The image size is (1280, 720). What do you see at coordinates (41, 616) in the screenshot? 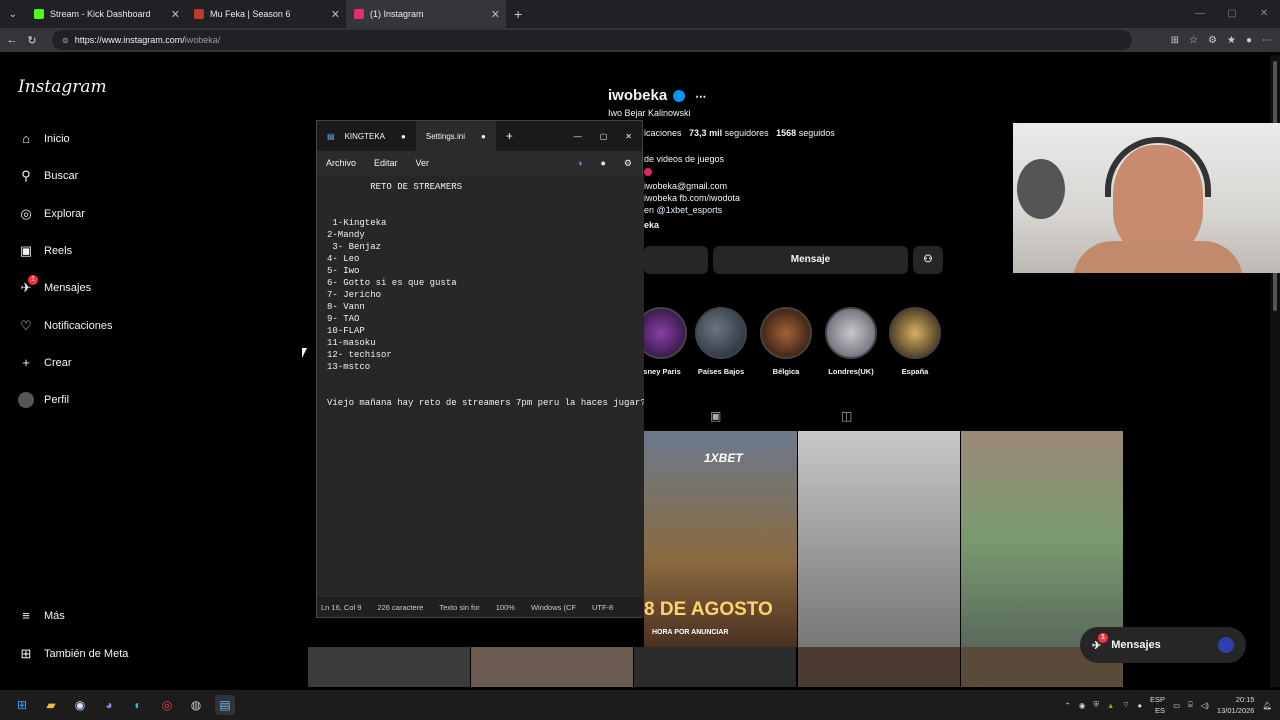
I see `nav-mas: ≡ Más` at bounding box center [41, 616].